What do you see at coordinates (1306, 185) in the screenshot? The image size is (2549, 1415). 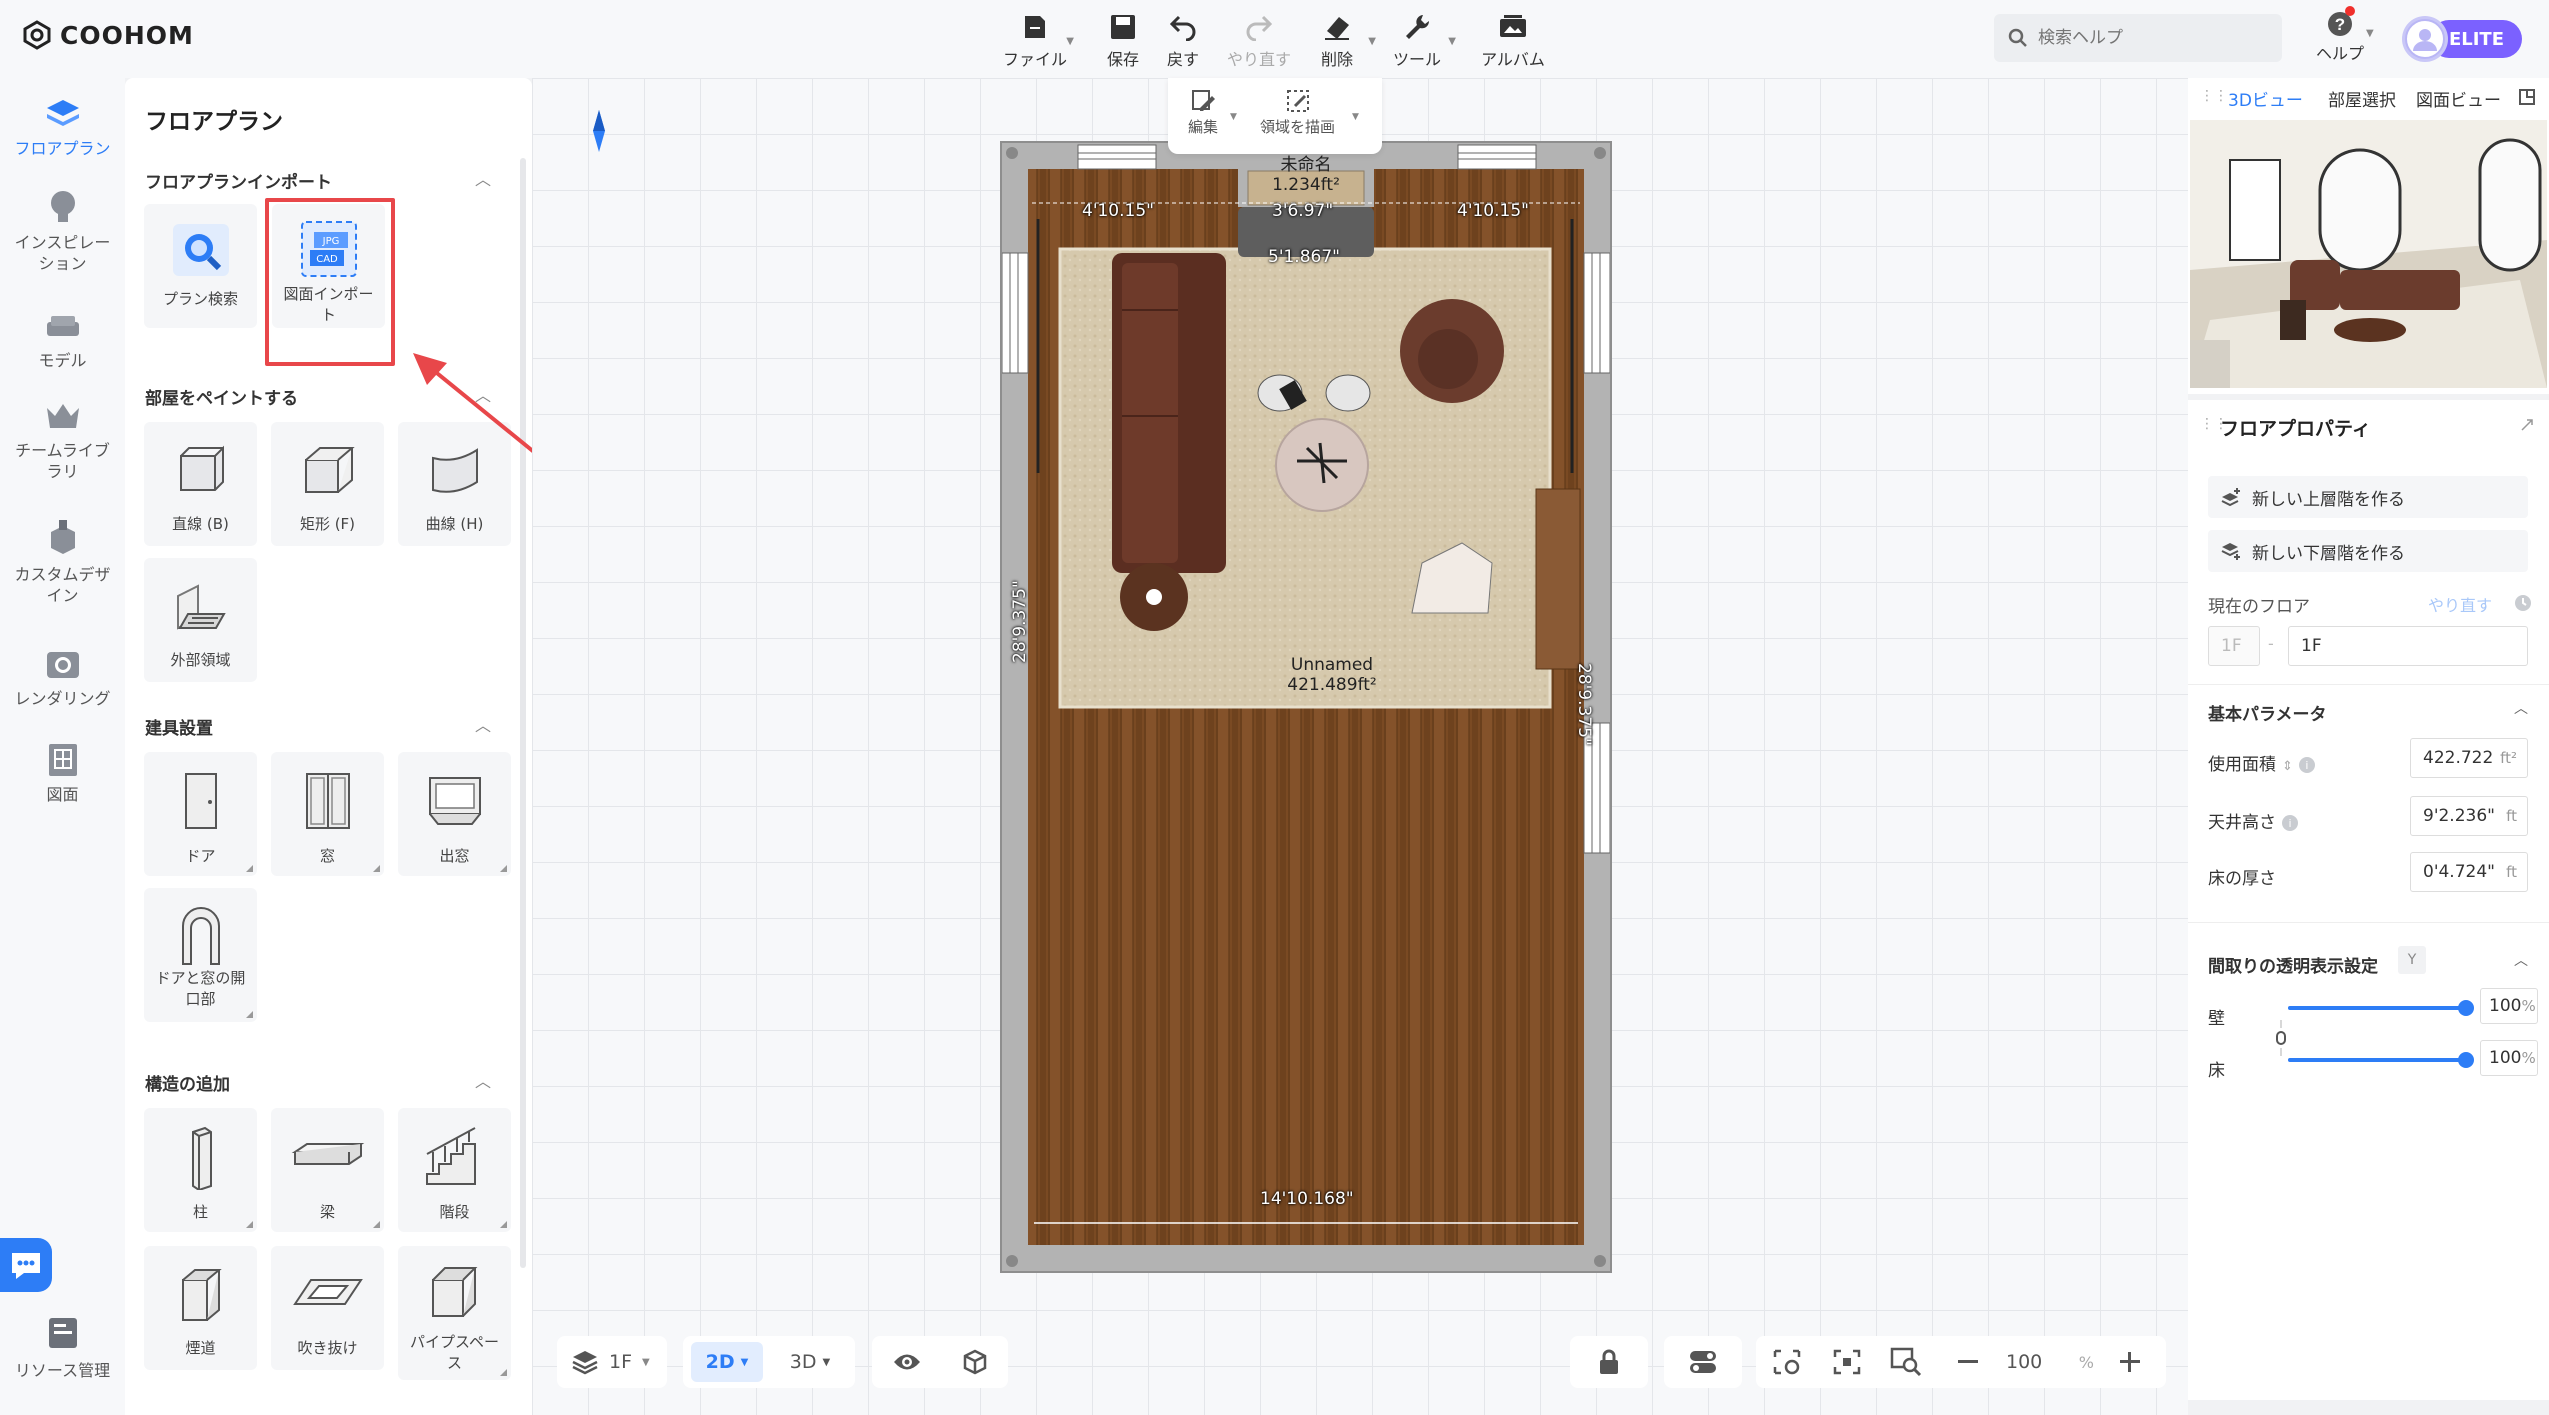 I see `room-area: 1.234ft²` at bounding box center [1306, 185].